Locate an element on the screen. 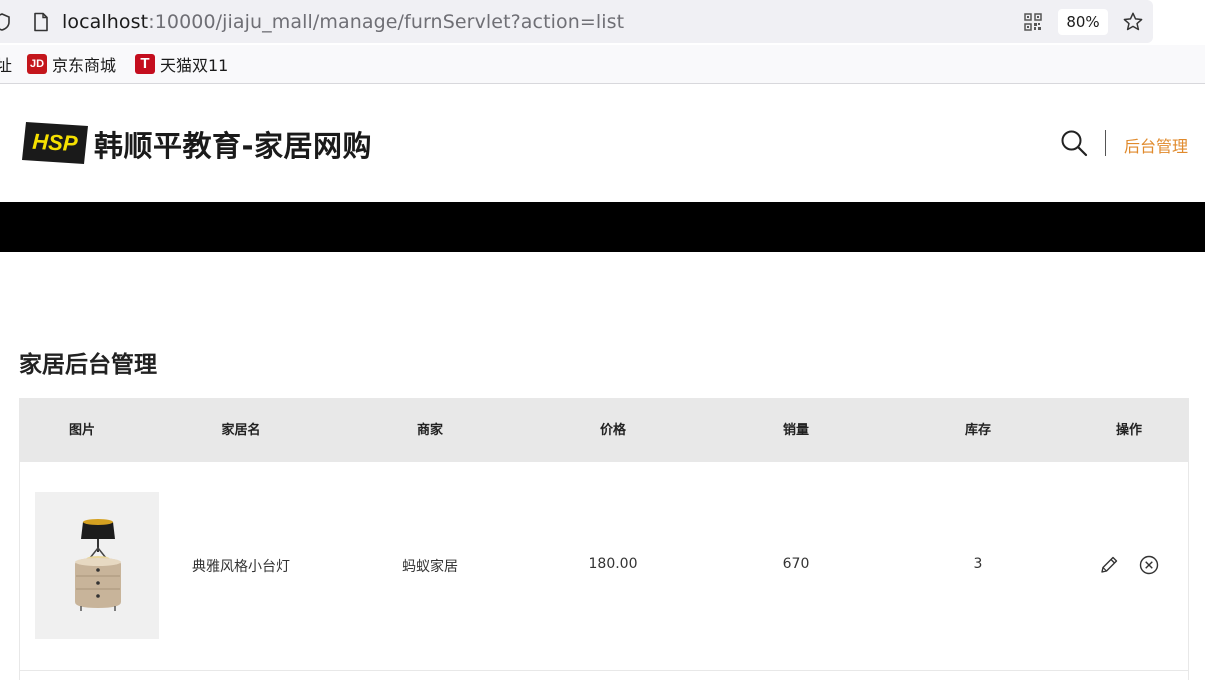 Image resolution: width=1205 pixels, height=680 pixels. bookmark-star-icon is located at coordinates (1133, 22).